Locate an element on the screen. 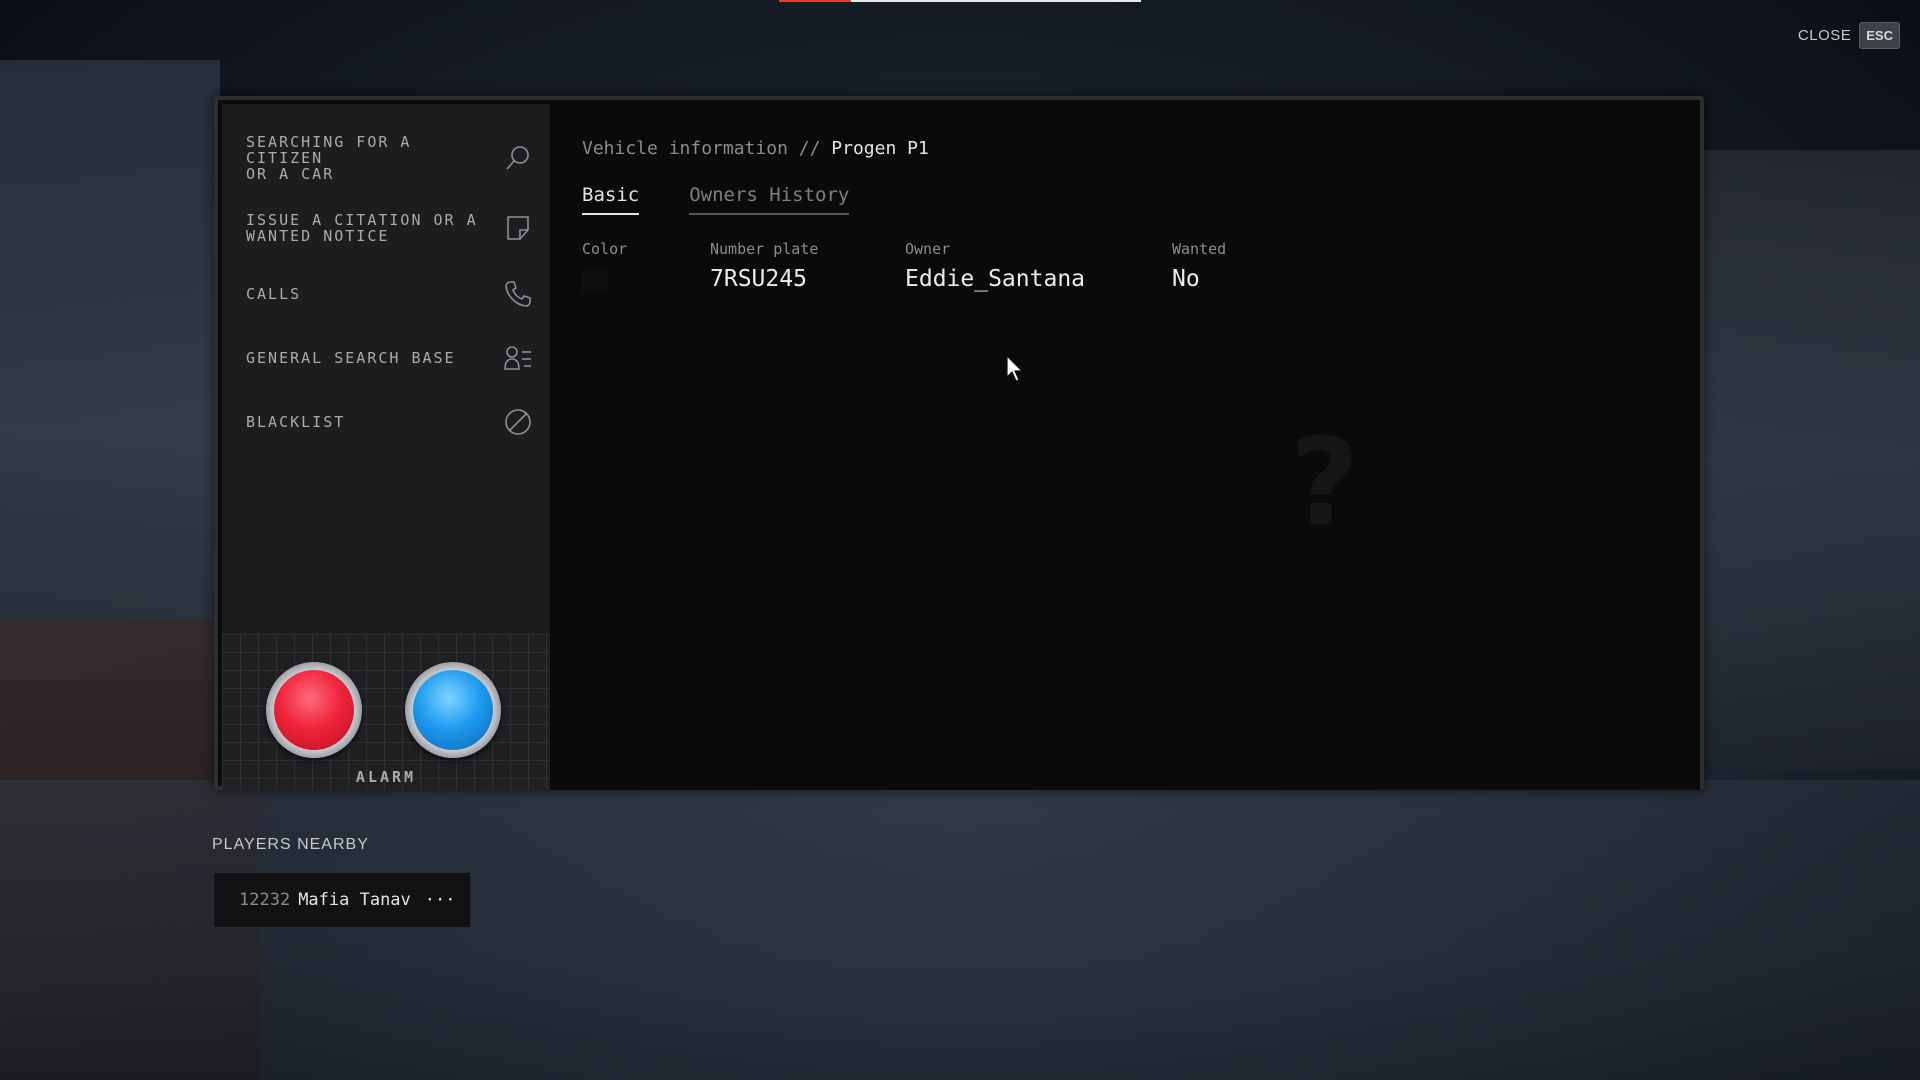  alarm-panel: ALARM is located at coordinates (386, 712).